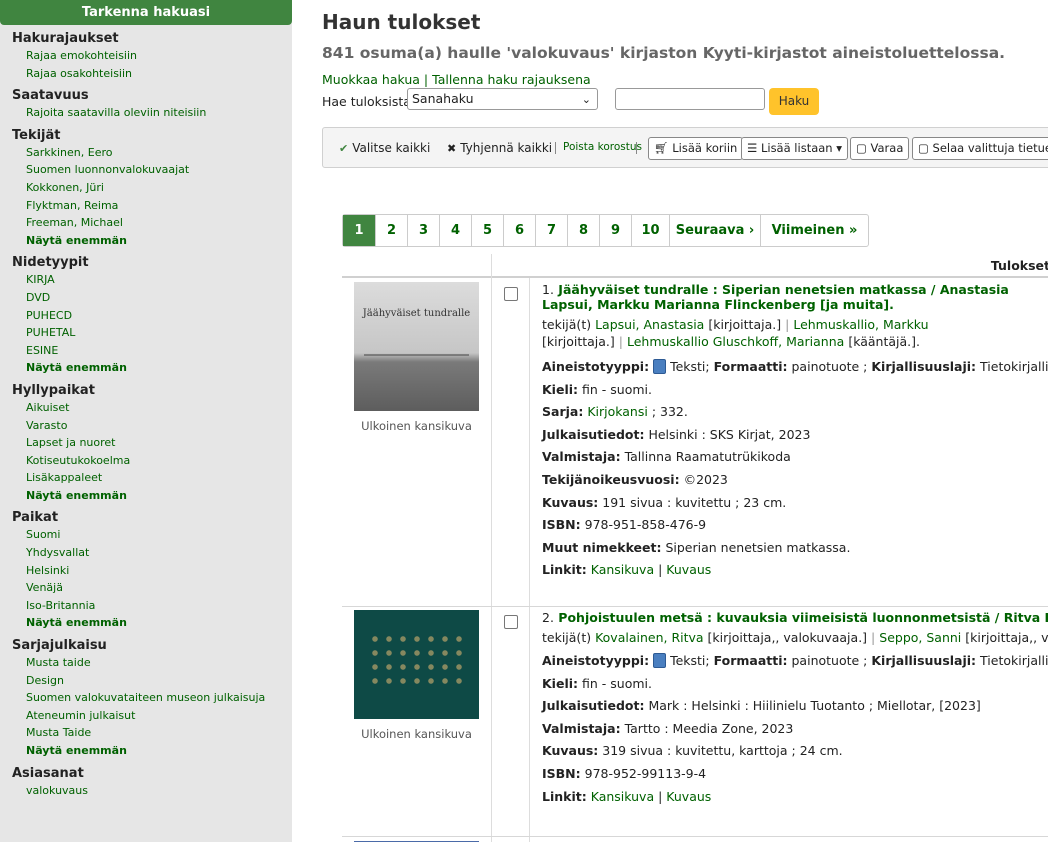 The width and height of the screenshot is (1048, 842). I want to click on description-label: Kuvaus:, so click(570, 751).